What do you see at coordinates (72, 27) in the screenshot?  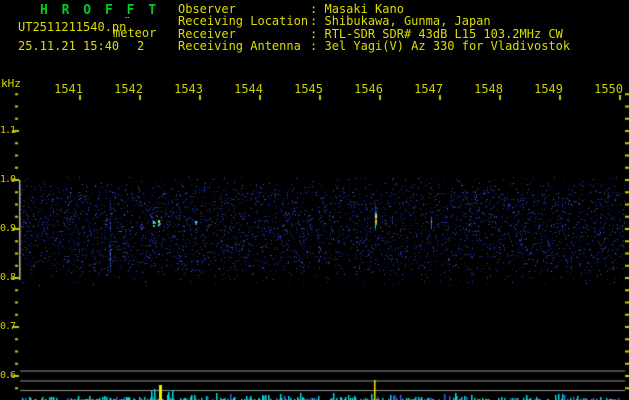 I see `output-filename: UT2511211540.pn` at bounding box center [72, 27].